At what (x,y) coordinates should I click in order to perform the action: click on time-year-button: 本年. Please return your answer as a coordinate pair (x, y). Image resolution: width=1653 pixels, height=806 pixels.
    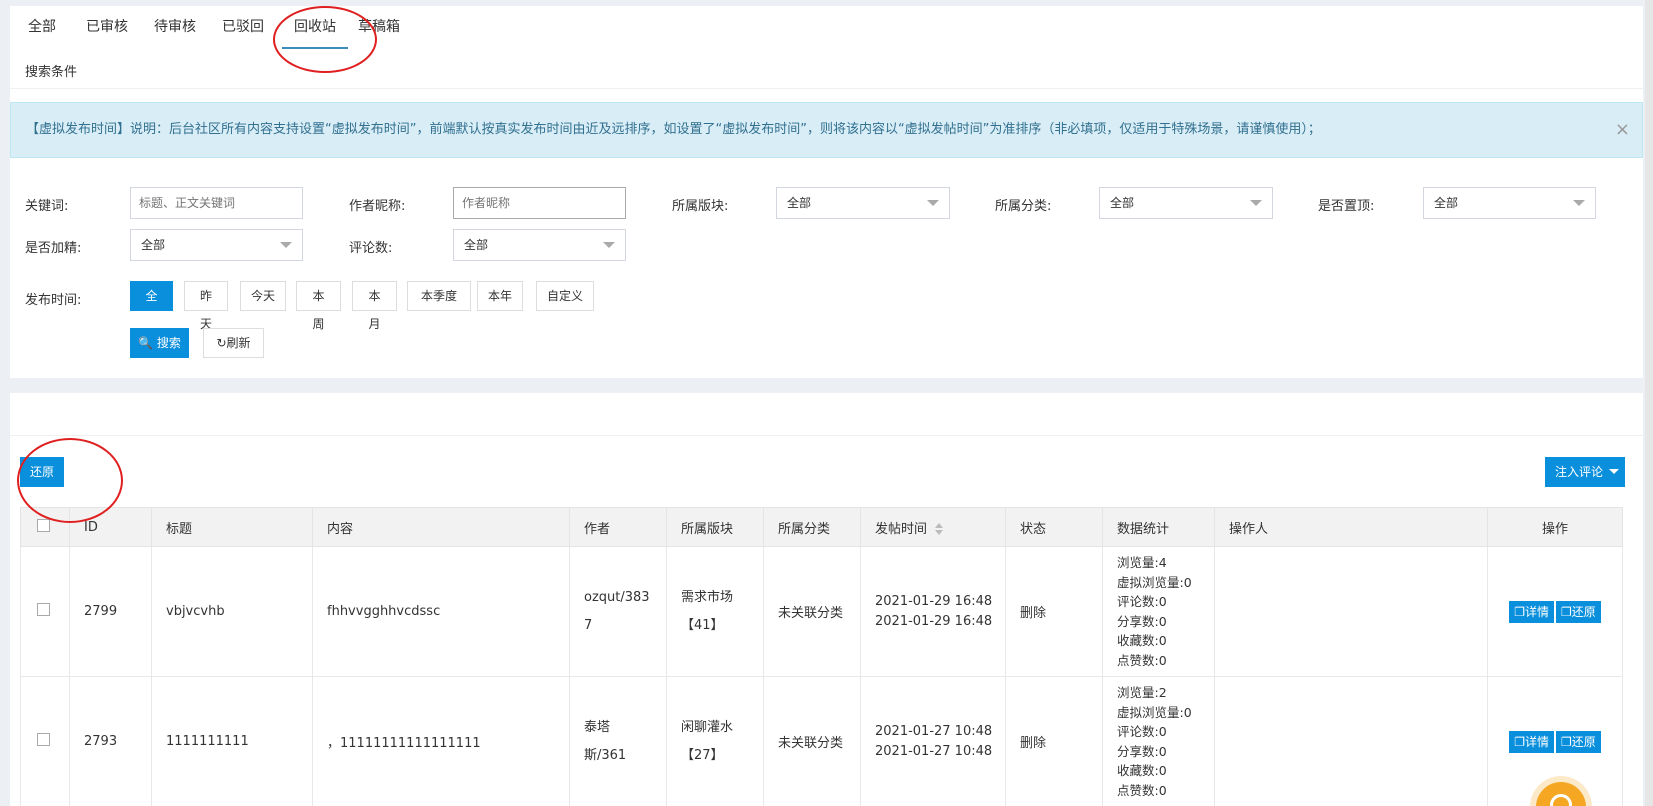
    Looking at the image, I should click on (500, 296).